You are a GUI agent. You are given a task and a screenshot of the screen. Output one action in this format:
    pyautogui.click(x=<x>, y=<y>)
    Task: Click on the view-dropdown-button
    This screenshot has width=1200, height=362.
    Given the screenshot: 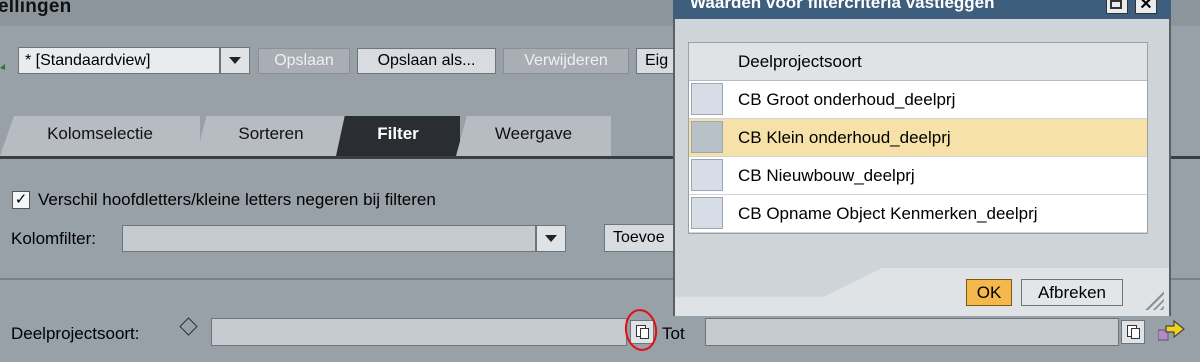 What is the action you would take?
    pyautogui.click(x=235, y=60)
    